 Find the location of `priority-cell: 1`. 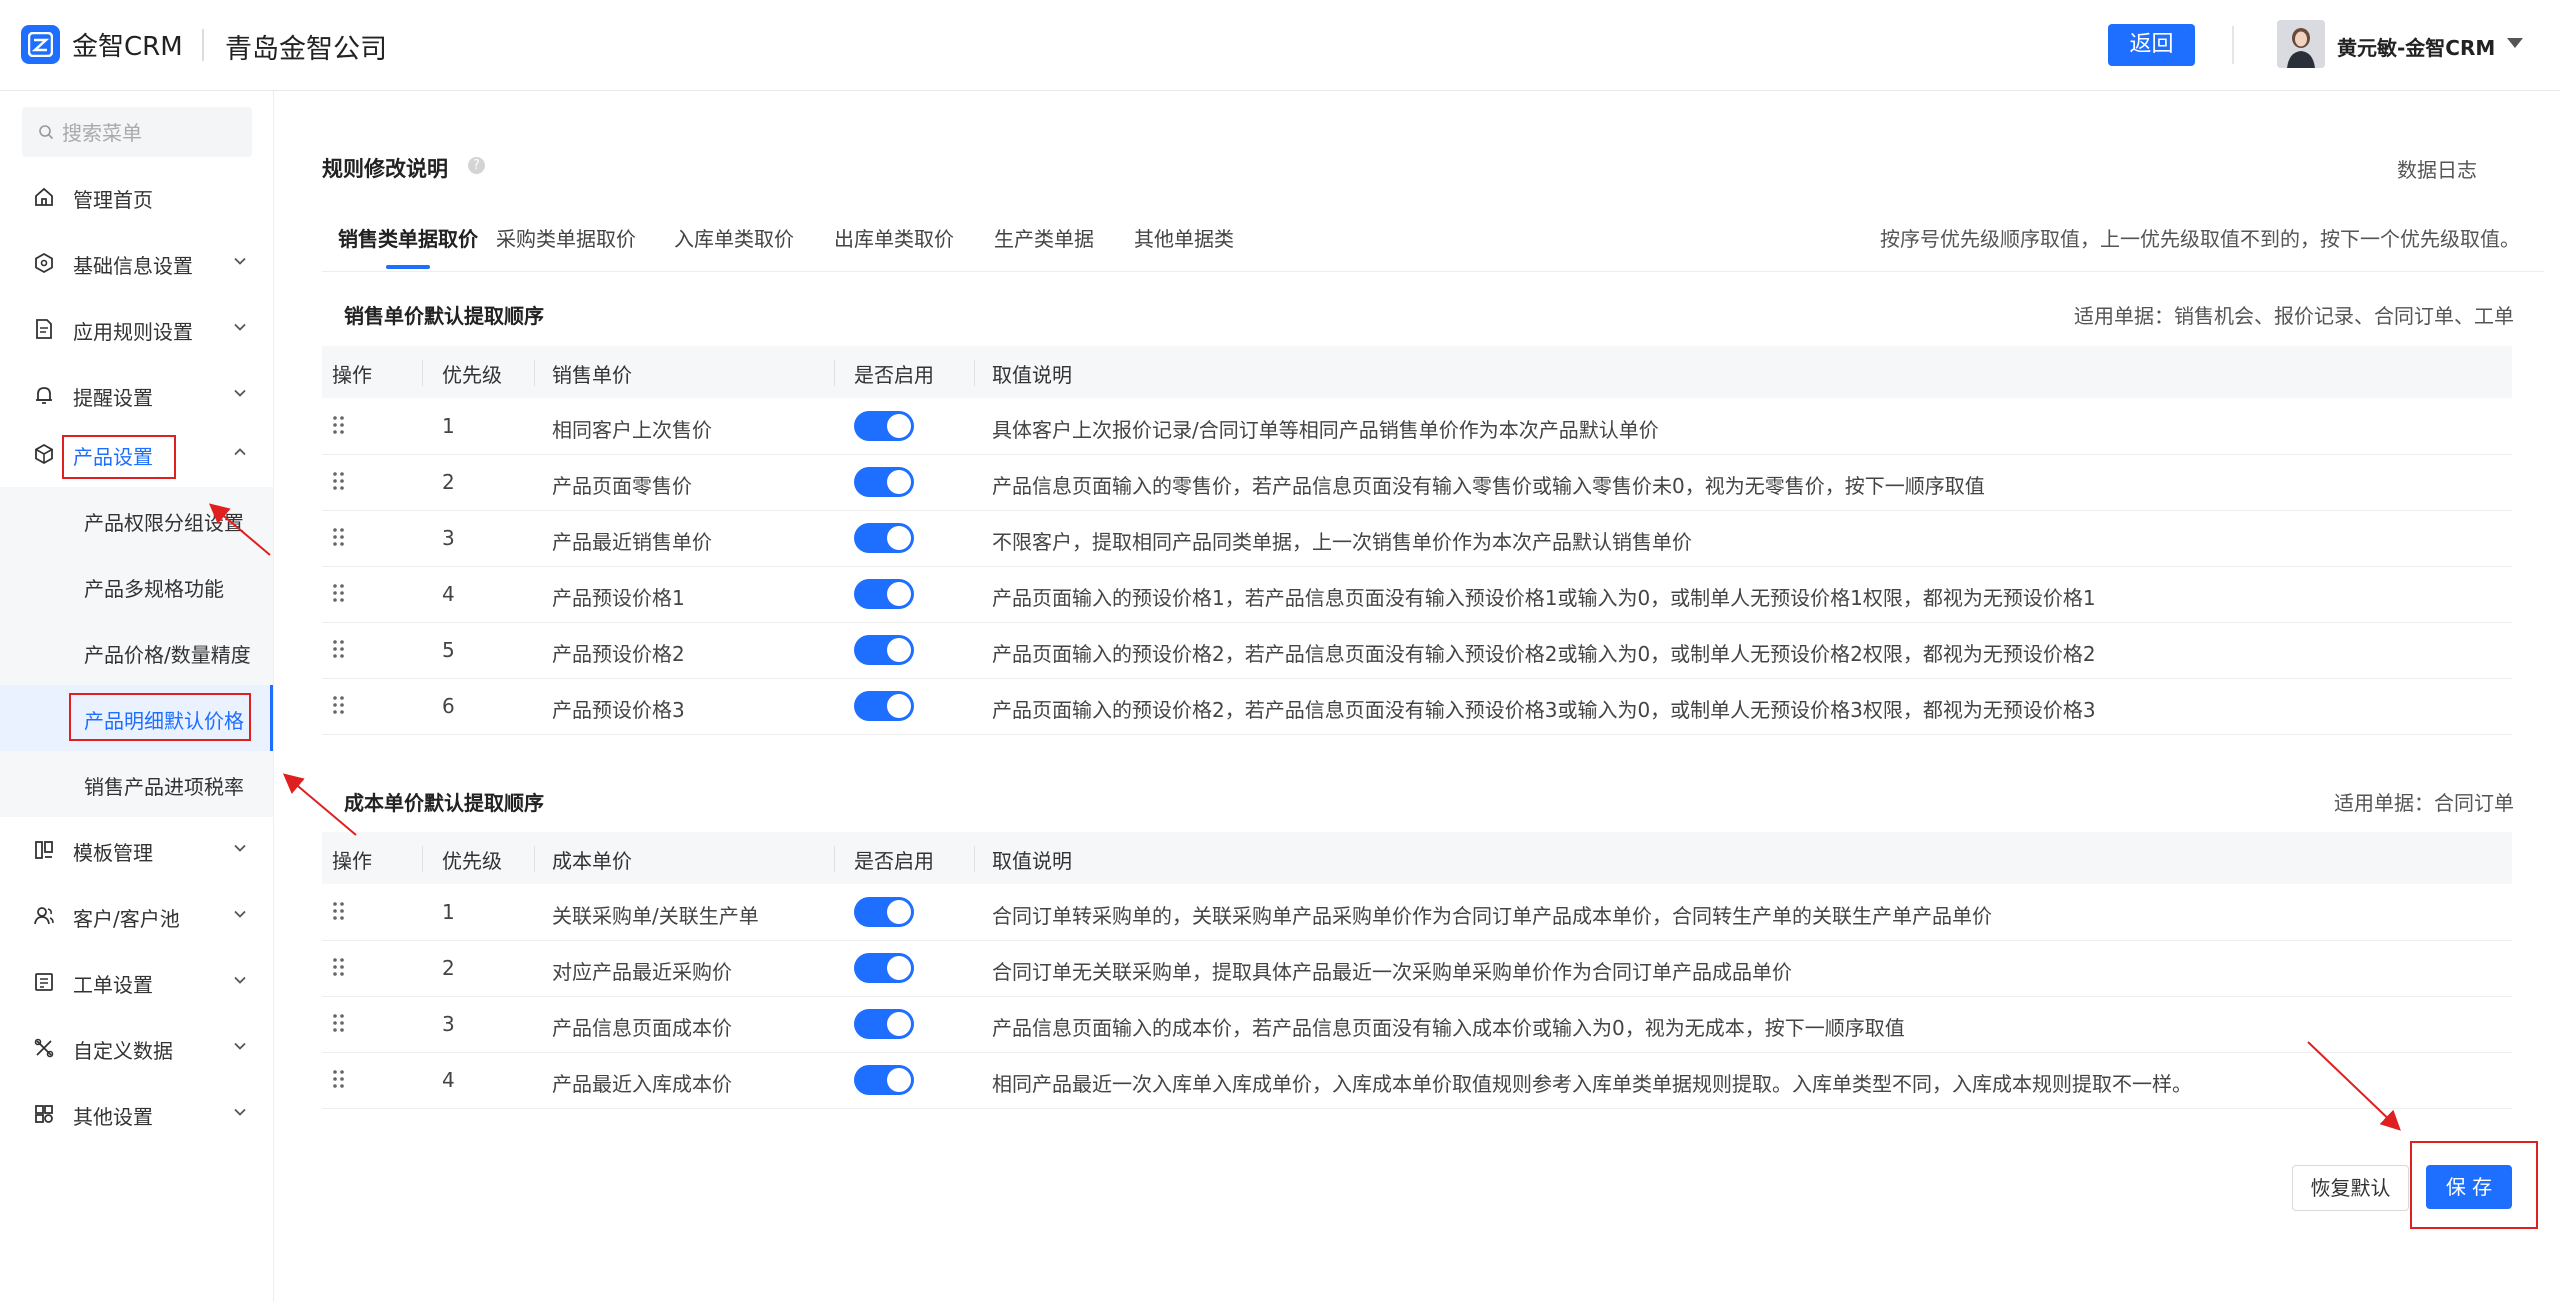

priority-cell: 1 is located at coordinates (448, 912).